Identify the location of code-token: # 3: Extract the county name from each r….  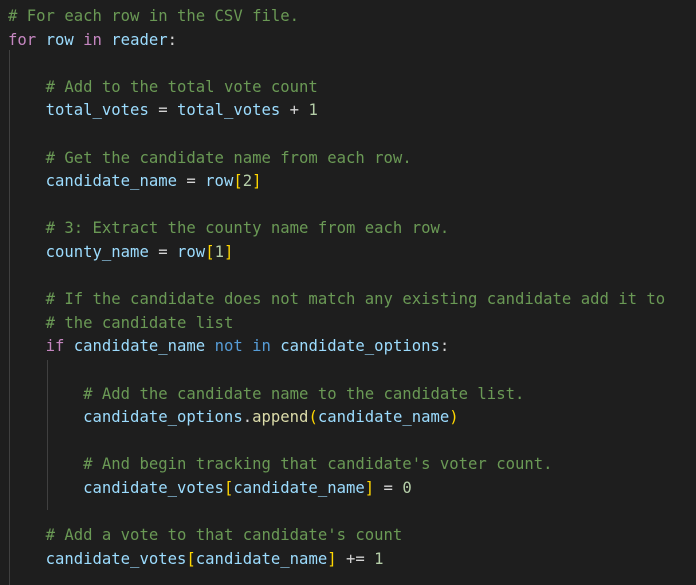
(247, 228).